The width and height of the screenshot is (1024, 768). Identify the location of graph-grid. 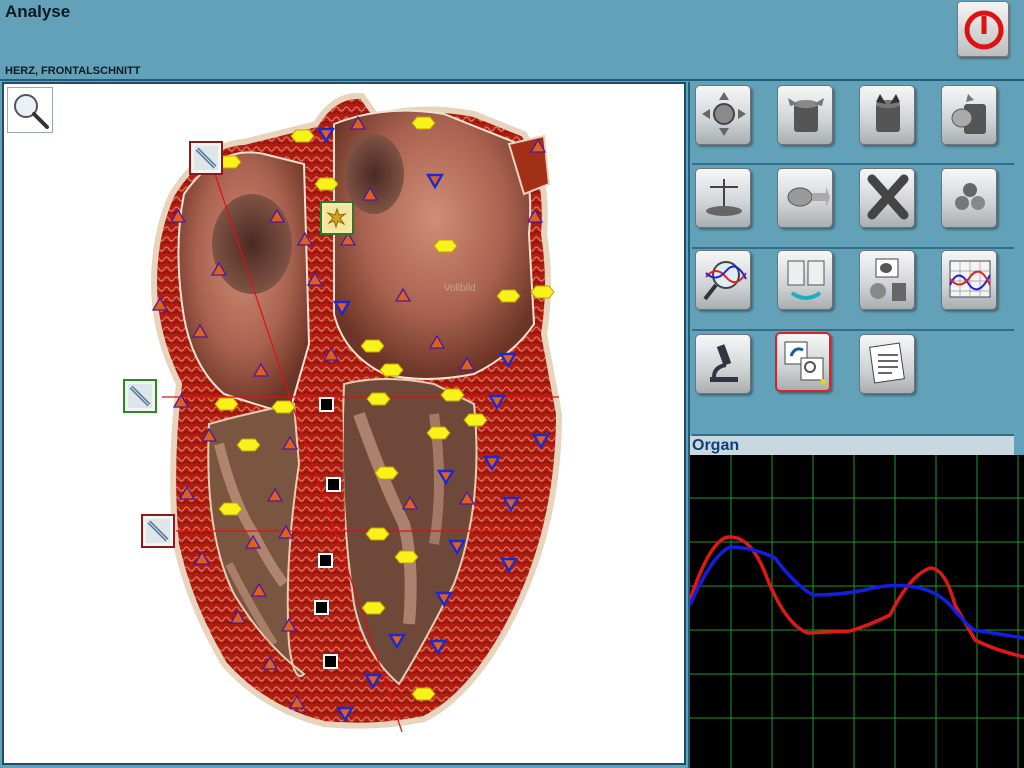
(857, 611).